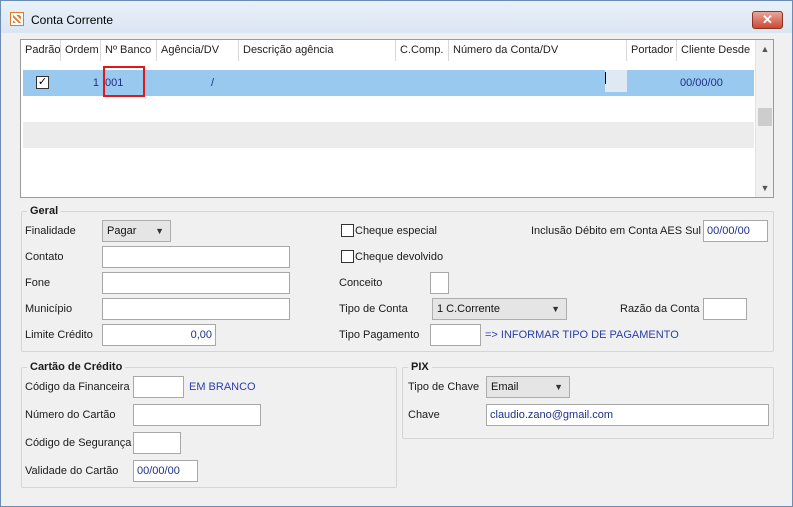 The image size is (793, 507). What do you see at coordinates (213, 83) in the screenshot?
I see `cell-agencia: /` at bounding box center [213, 83].